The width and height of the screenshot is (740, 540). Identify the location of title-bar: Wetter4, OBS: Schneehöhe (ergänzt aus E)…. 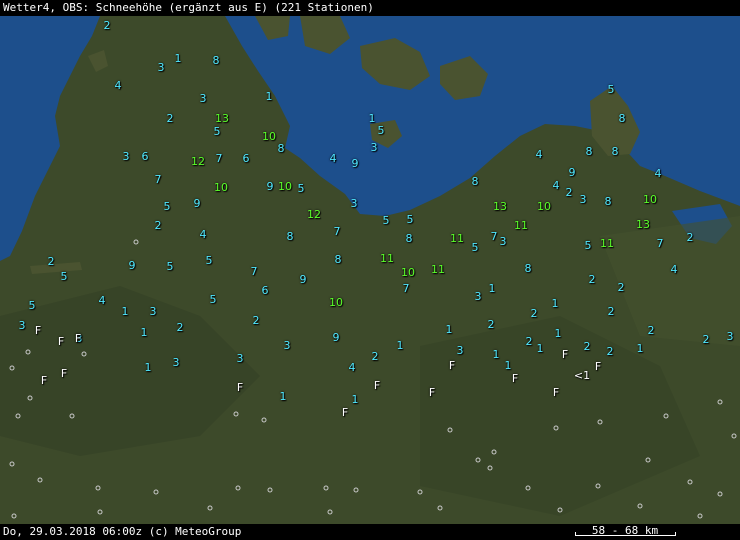
(370, 8).